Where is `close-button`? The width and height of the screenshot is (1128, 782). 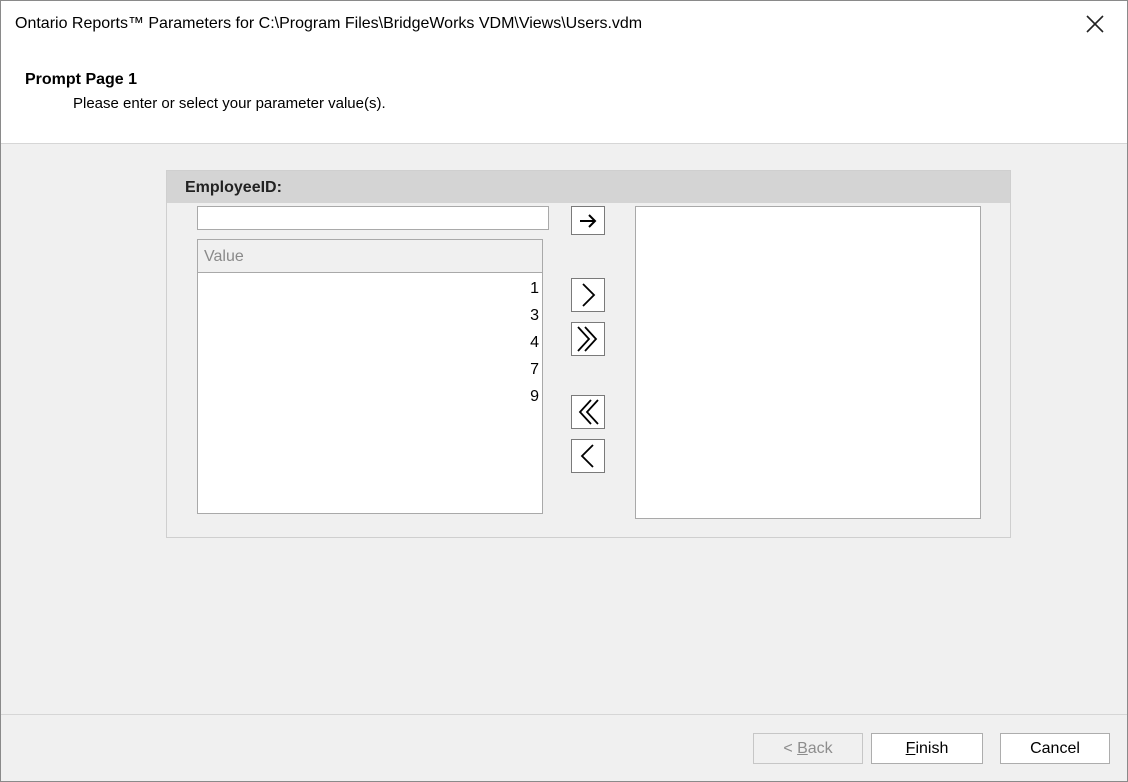
close-button is located at coordinates (1095, 24).